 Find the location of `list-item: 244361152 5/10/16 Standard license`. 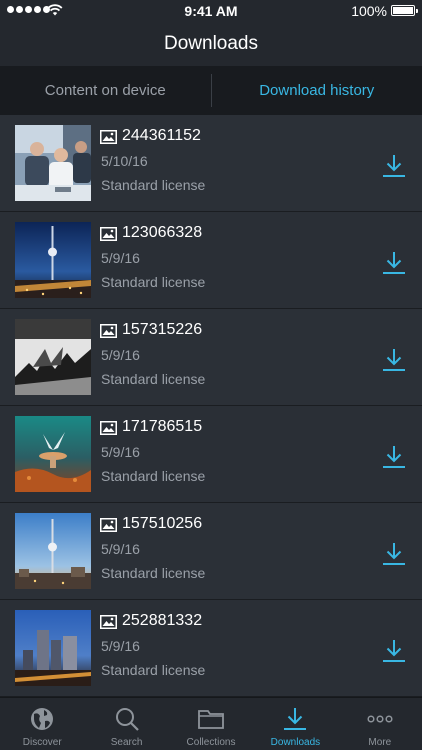

list-item: 244361152 5/10/16 Standard license is located at coordinates (211, 163).